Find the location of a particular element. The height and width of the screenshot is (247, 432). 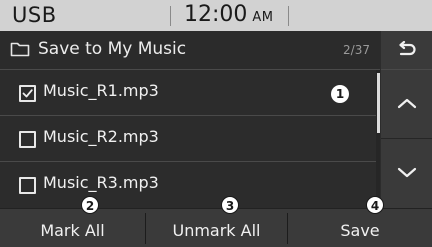

callout-marker-3: 3 is located at coordinates (230, 205).